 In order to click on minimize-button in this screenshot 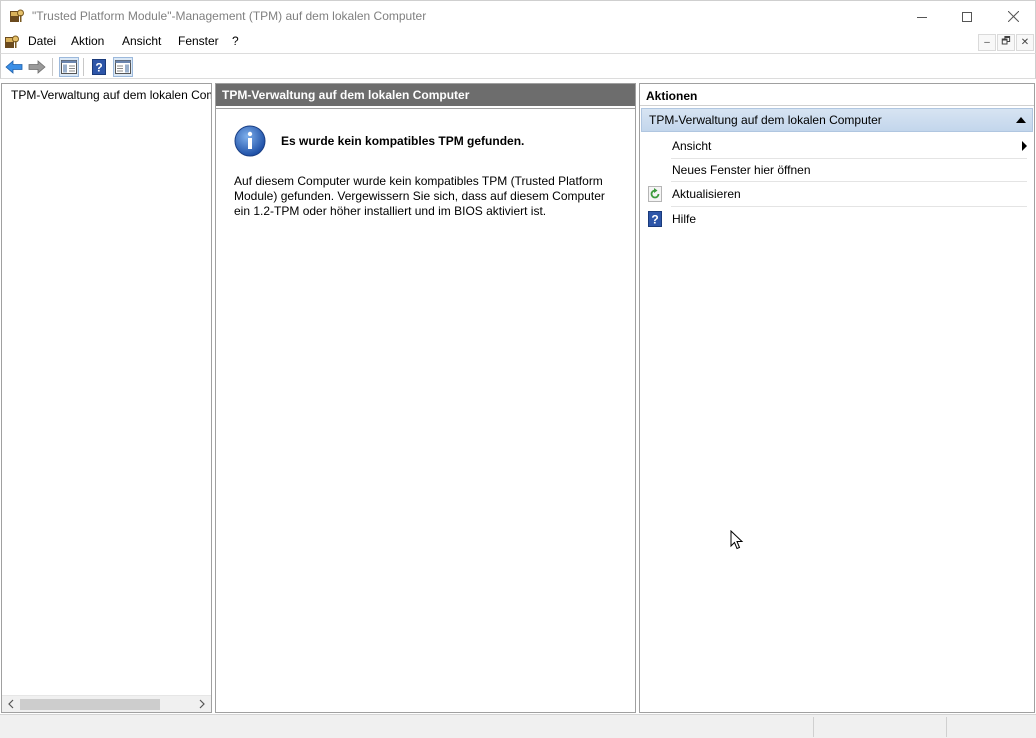, I will do `click(922, 16)`.